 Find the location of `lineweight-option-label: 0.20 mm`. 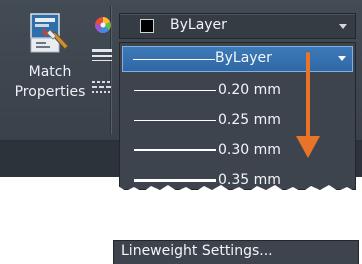

lineweight-option-label: 0.20 mm is located at coordinates (249, 90).